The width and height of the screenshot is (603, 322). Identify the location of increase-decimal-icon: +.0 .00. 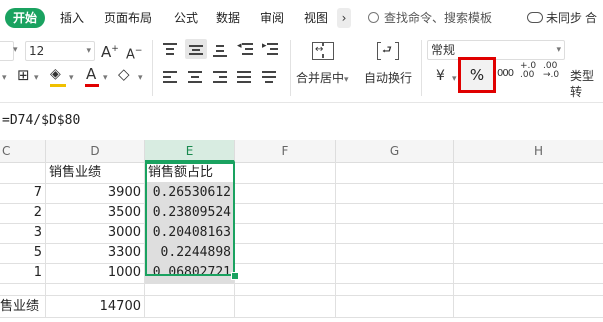
(530, 71).